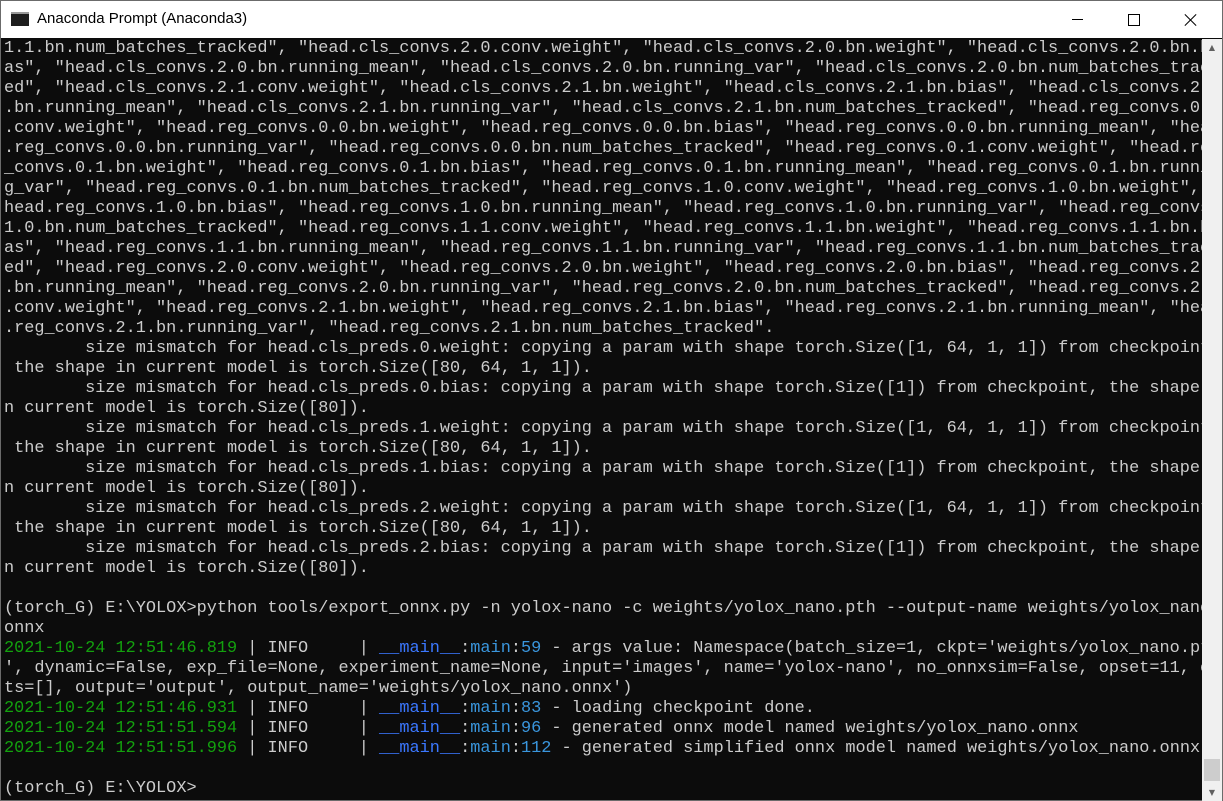  What do you see at coordinates (121, 648) in the screenshot?
I see `log-timestamp: 2021-10-24 12:51:46.819` at bounding box center [121, 648].